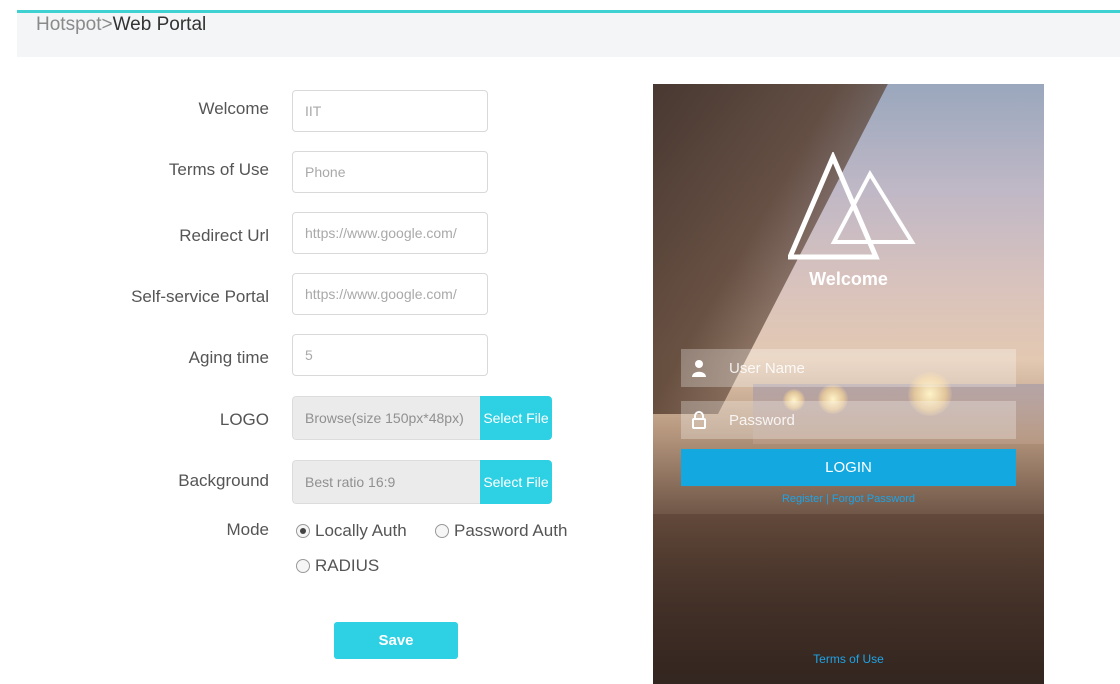 This screenshot has height=684, width=1120. I want to click on self-service-portal-input, so click(390, 294).